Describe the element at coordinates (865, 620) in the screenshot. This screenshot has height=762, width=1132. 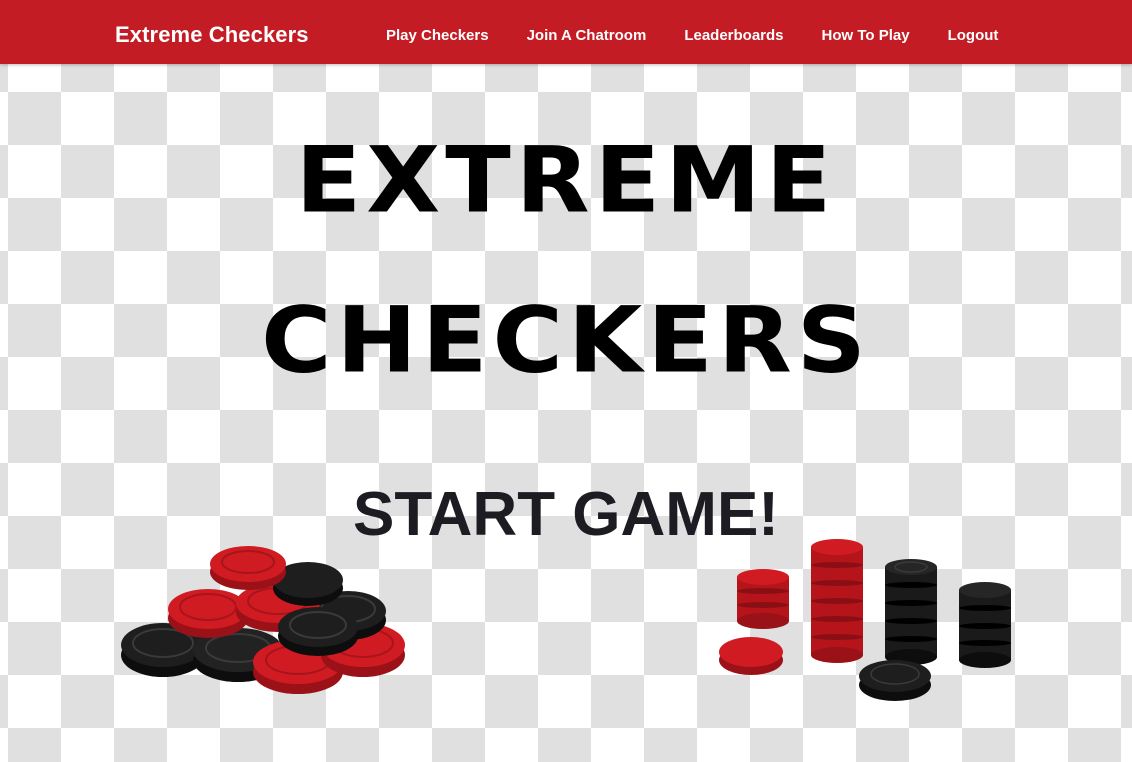
I see `checker-stacks-image` at that location.